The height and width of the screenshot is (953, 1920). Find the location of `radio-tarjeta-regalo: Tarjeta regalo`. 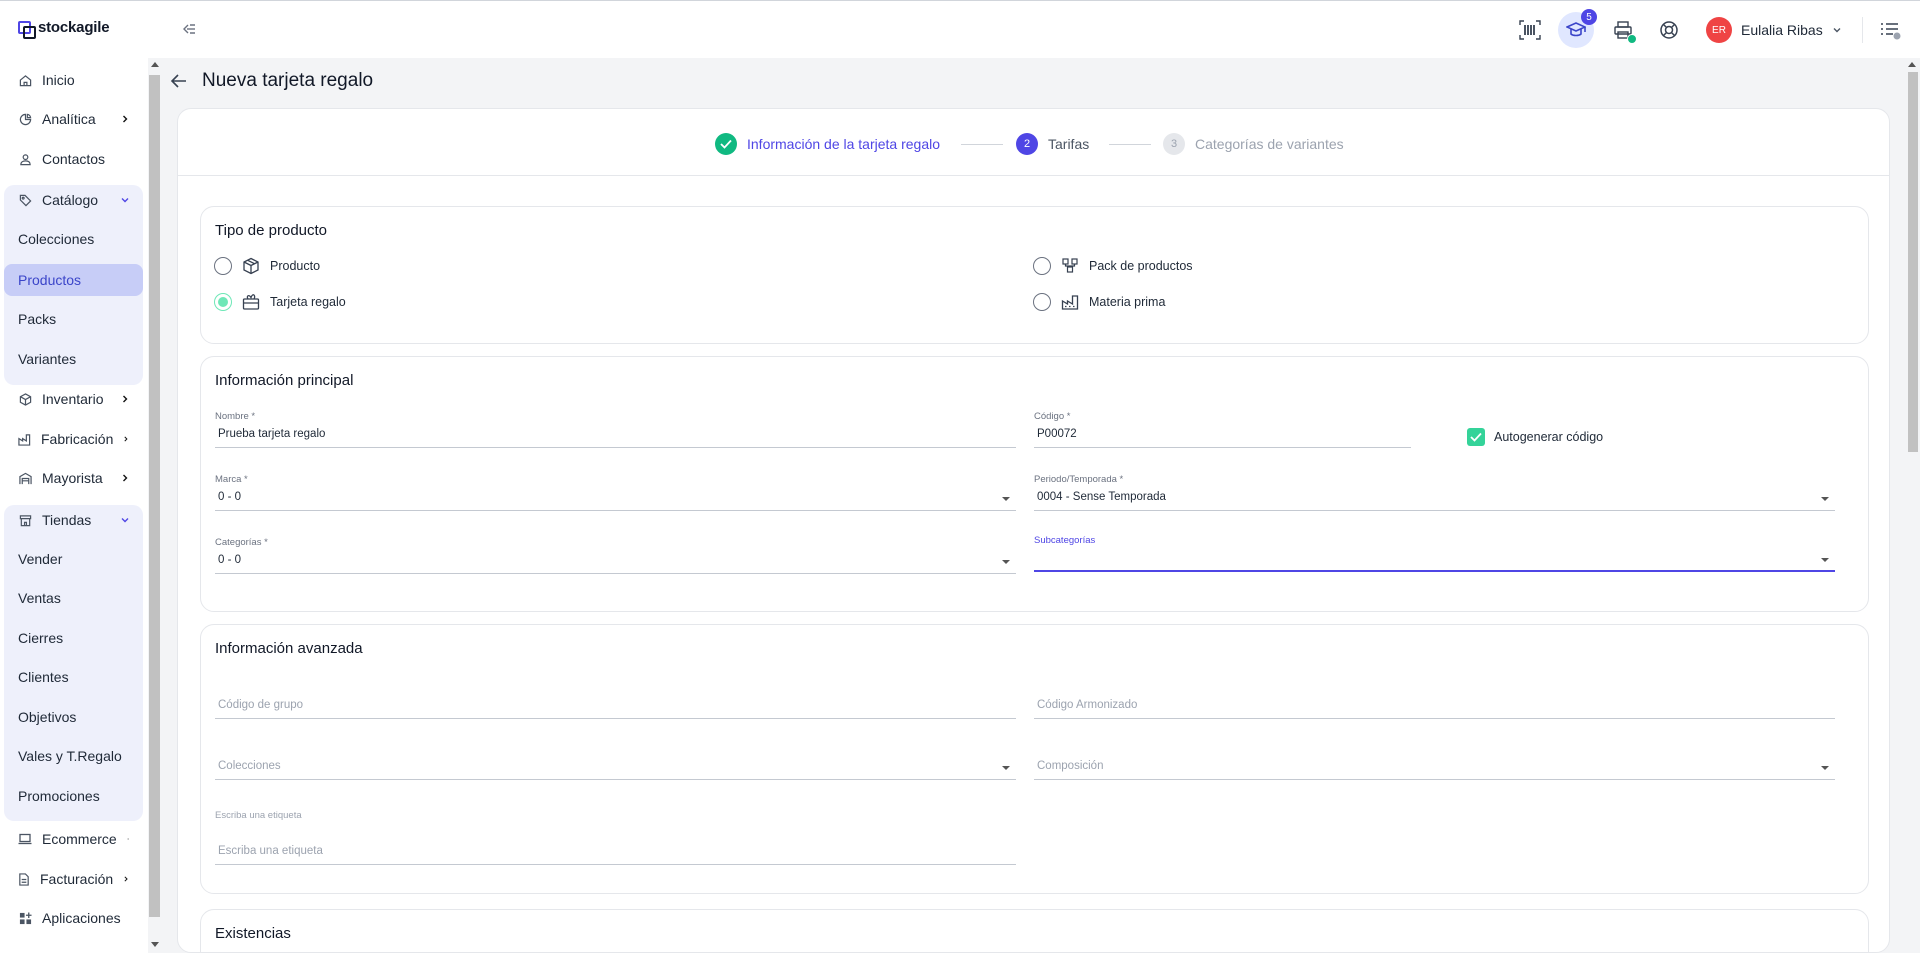

radio-tarjeta-regalo: Tarjeta regalo is located at coordinates (280, 302).